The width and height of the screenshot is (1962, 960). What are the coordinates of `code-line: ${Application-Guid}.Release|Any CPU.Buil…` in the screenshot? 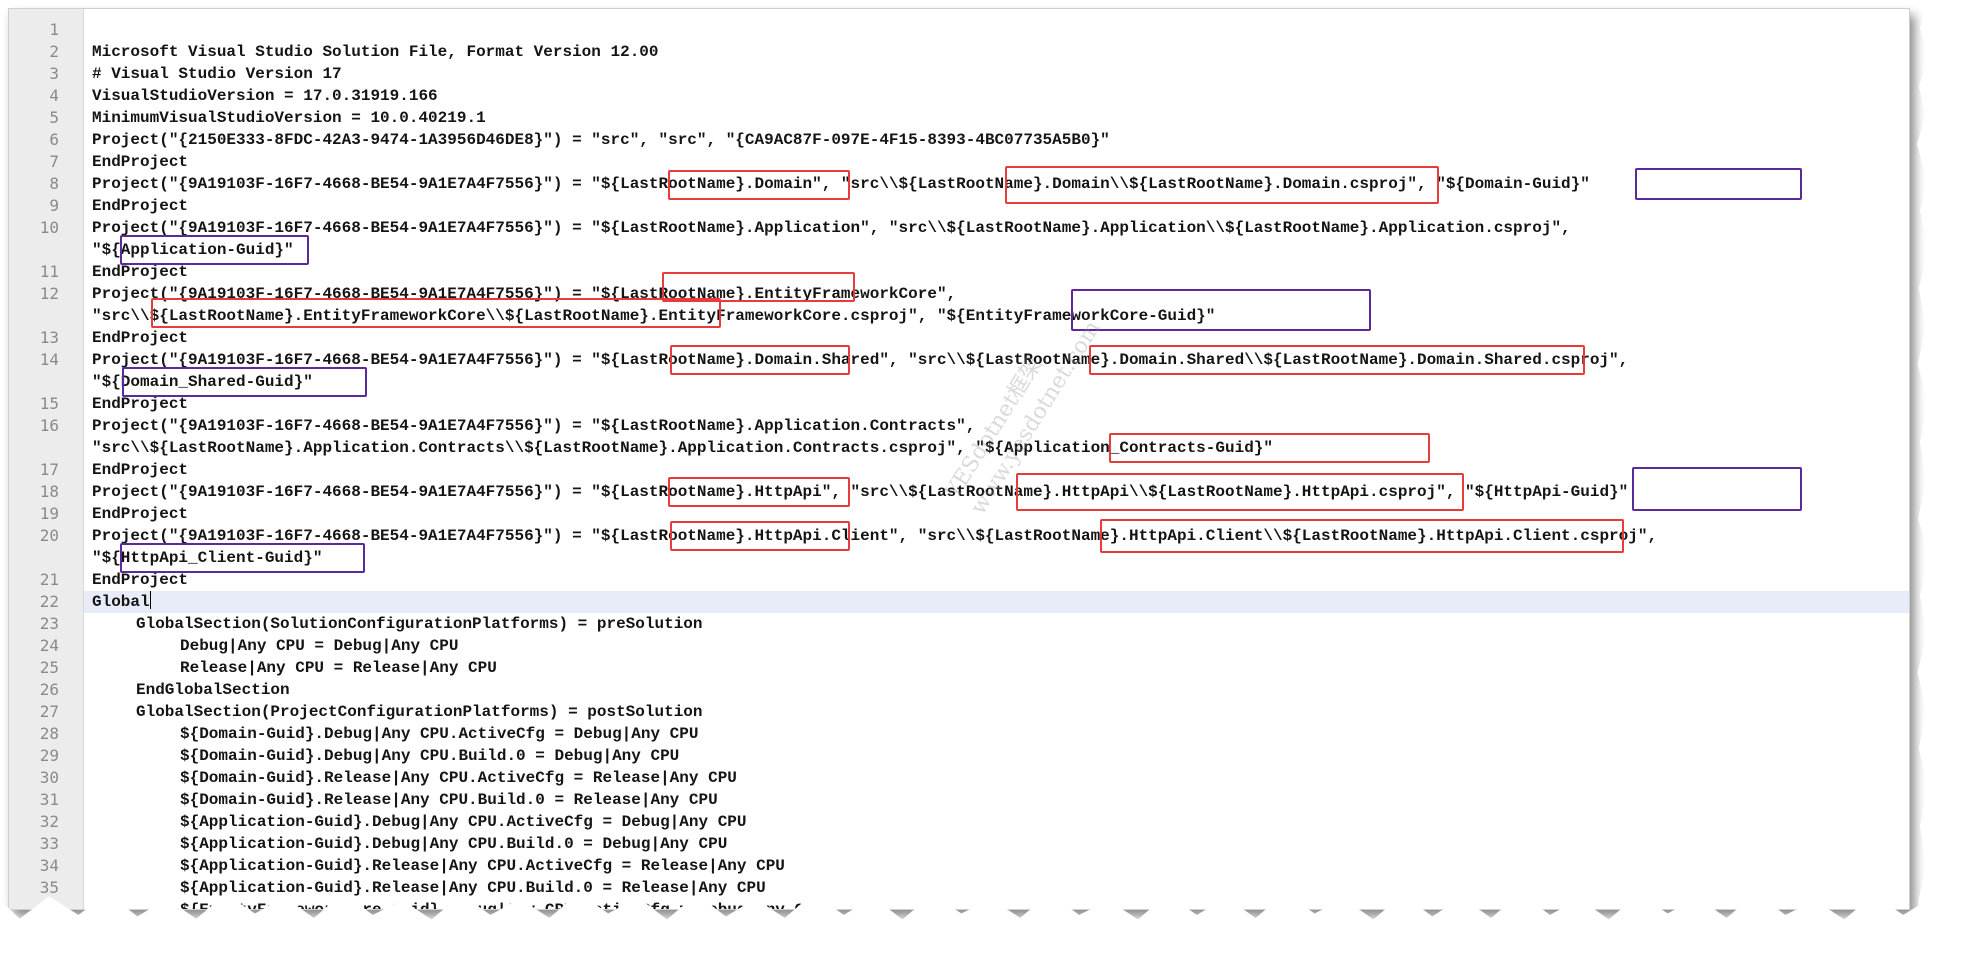 It's located at (473, 888).